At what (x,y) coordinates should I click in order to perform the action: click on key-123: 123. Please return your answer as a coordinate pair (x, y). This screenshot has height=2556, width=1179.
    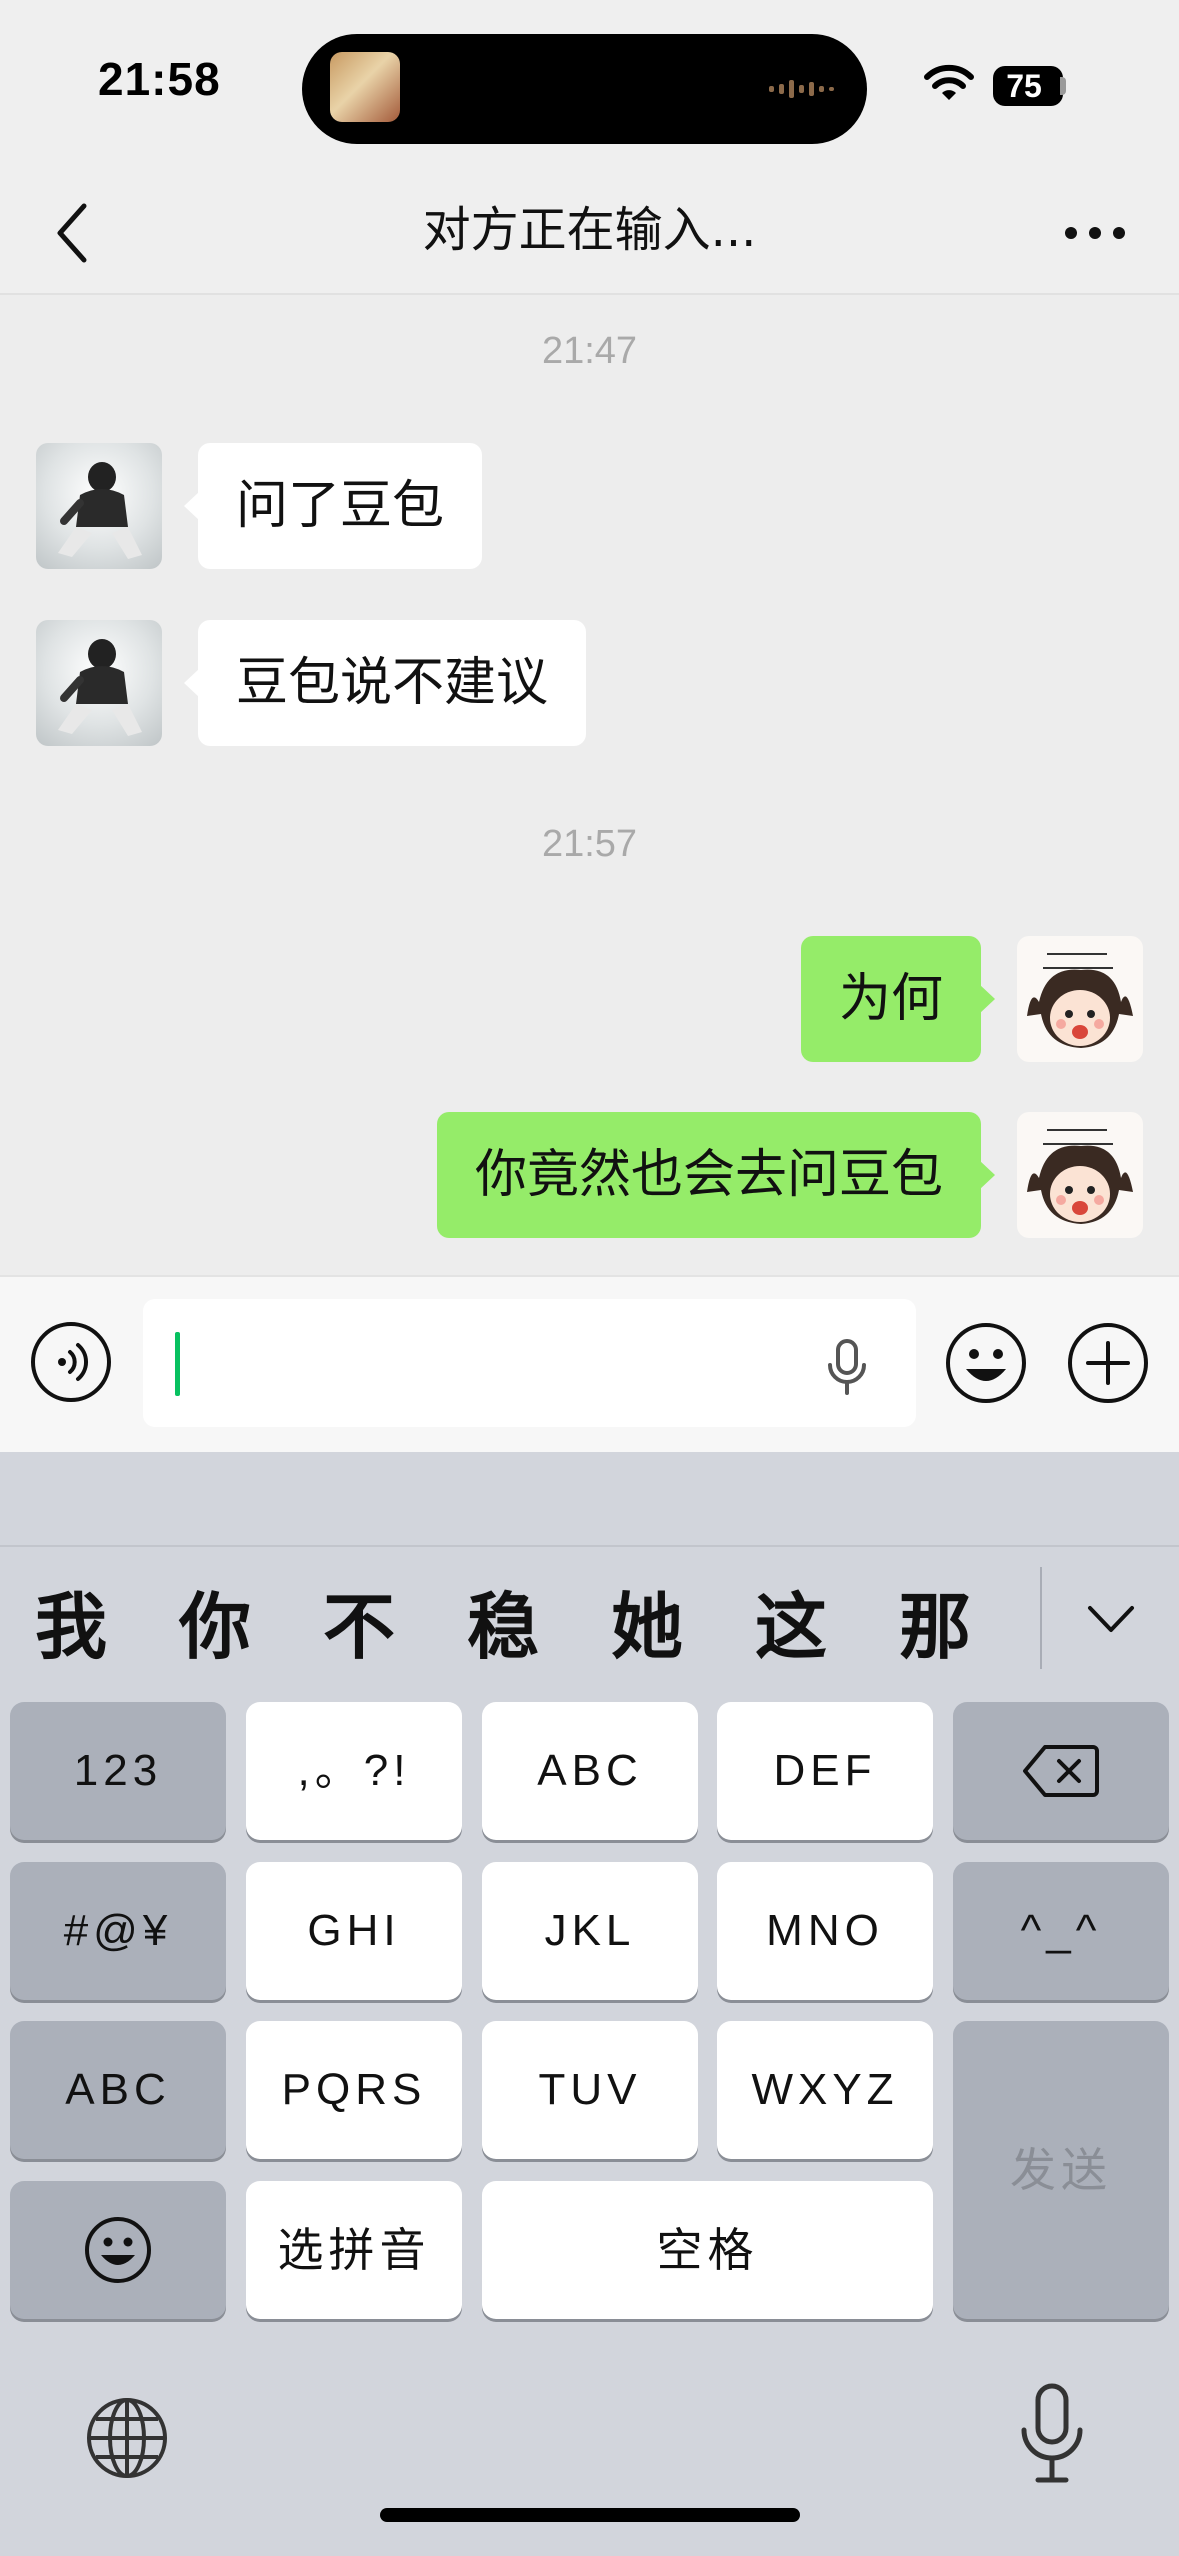
    Looking at the image, I should click on (118, 1771).